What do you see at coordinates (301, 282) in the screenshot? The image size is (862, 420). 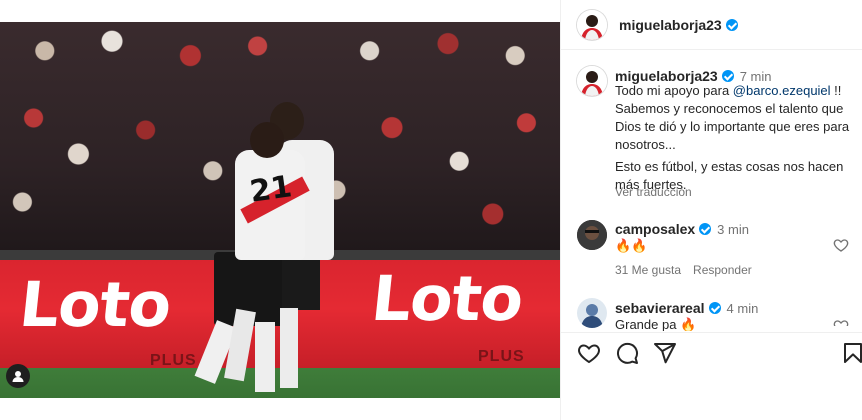 I see `player-shorts` at bounding box center [301, 282].